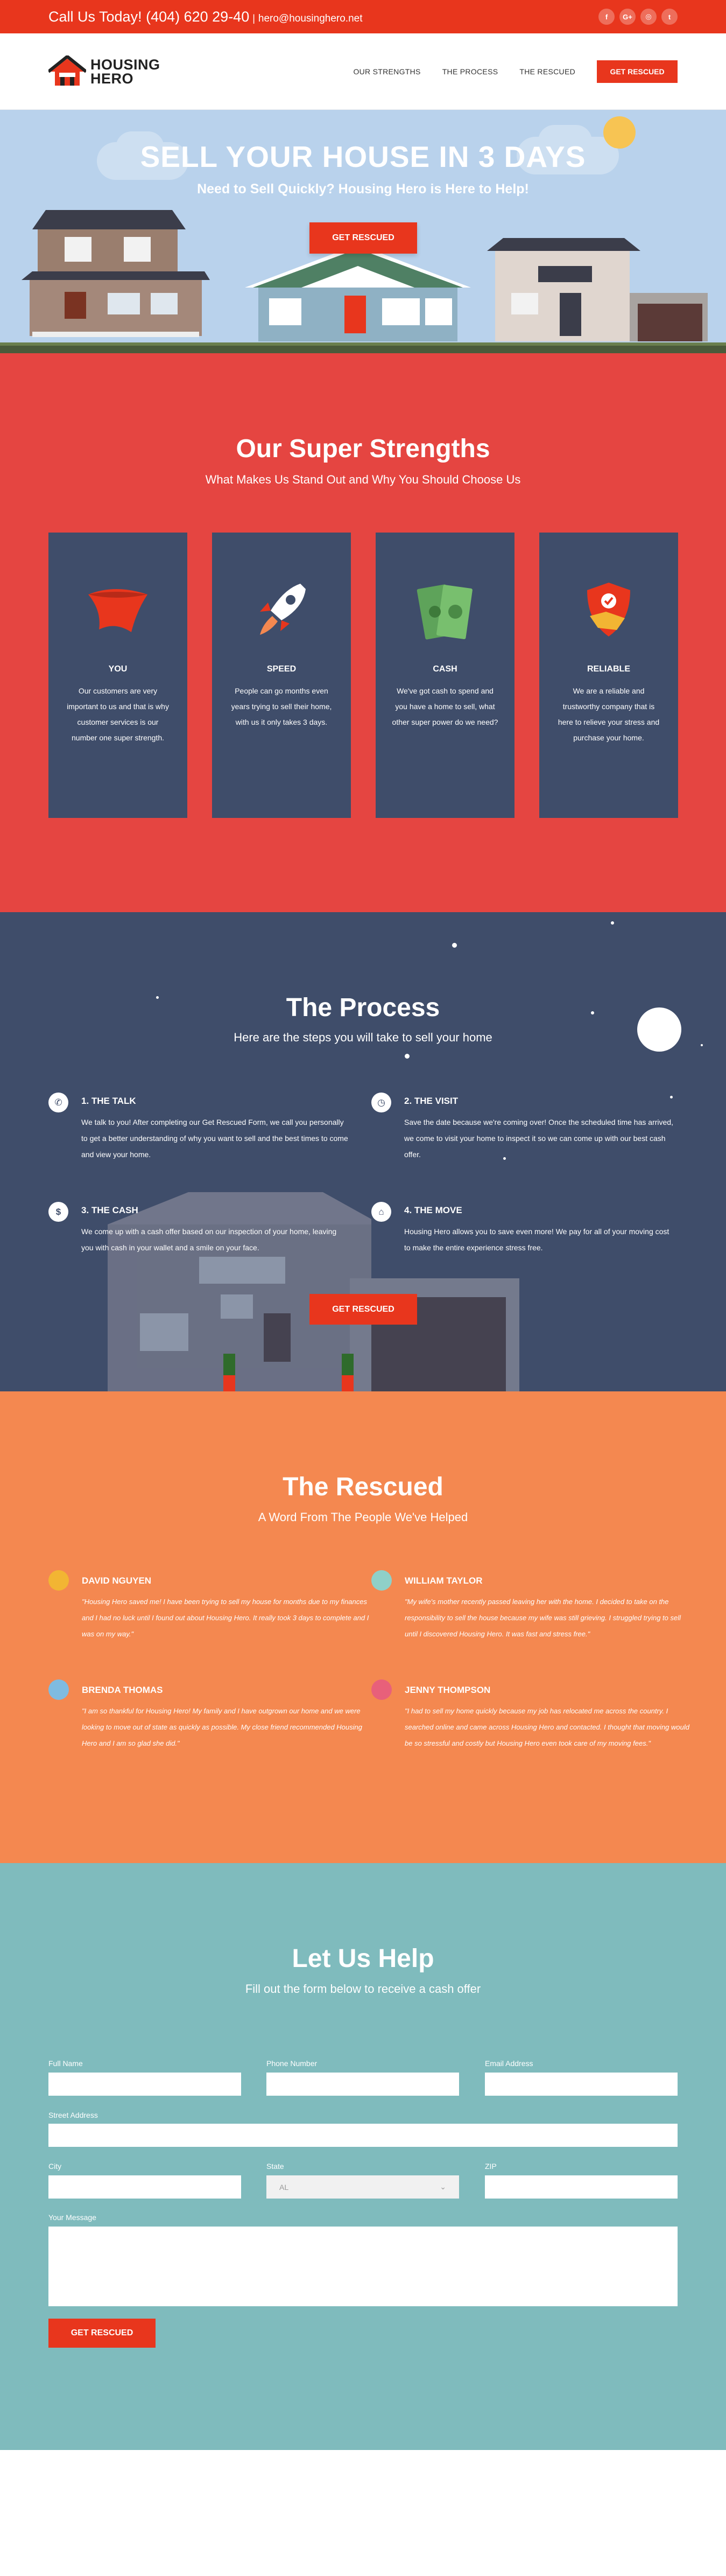  I want to click on step-title: 3. THE CASH, so click(109, 1210).